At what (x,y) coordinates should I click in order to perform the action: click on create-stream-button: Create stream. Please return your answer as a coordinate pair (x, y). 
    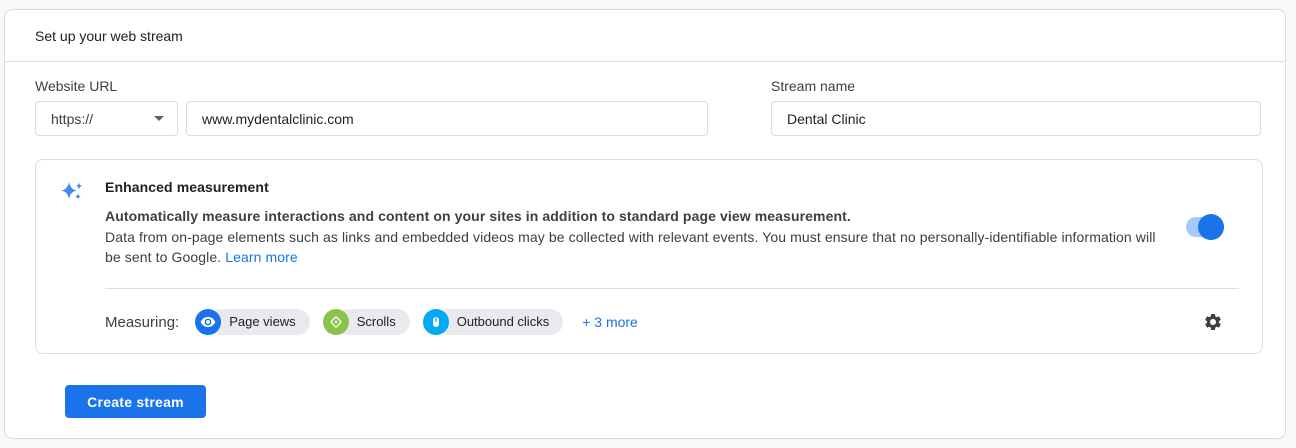
    Looking at the image, I should click on (135, 401).